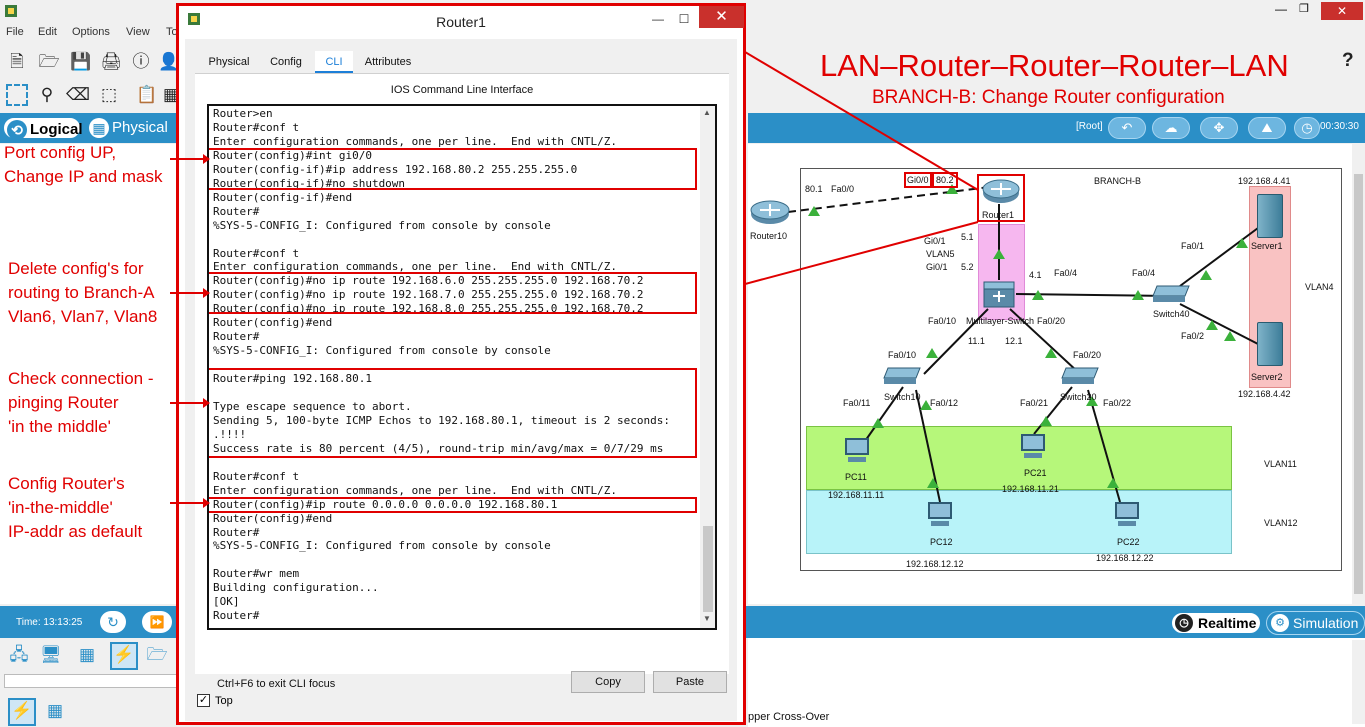 The image size is (1365, 727). I want to click on view-switch-bar: ⟲ Logical ▦ Physical, so click(90, 128).